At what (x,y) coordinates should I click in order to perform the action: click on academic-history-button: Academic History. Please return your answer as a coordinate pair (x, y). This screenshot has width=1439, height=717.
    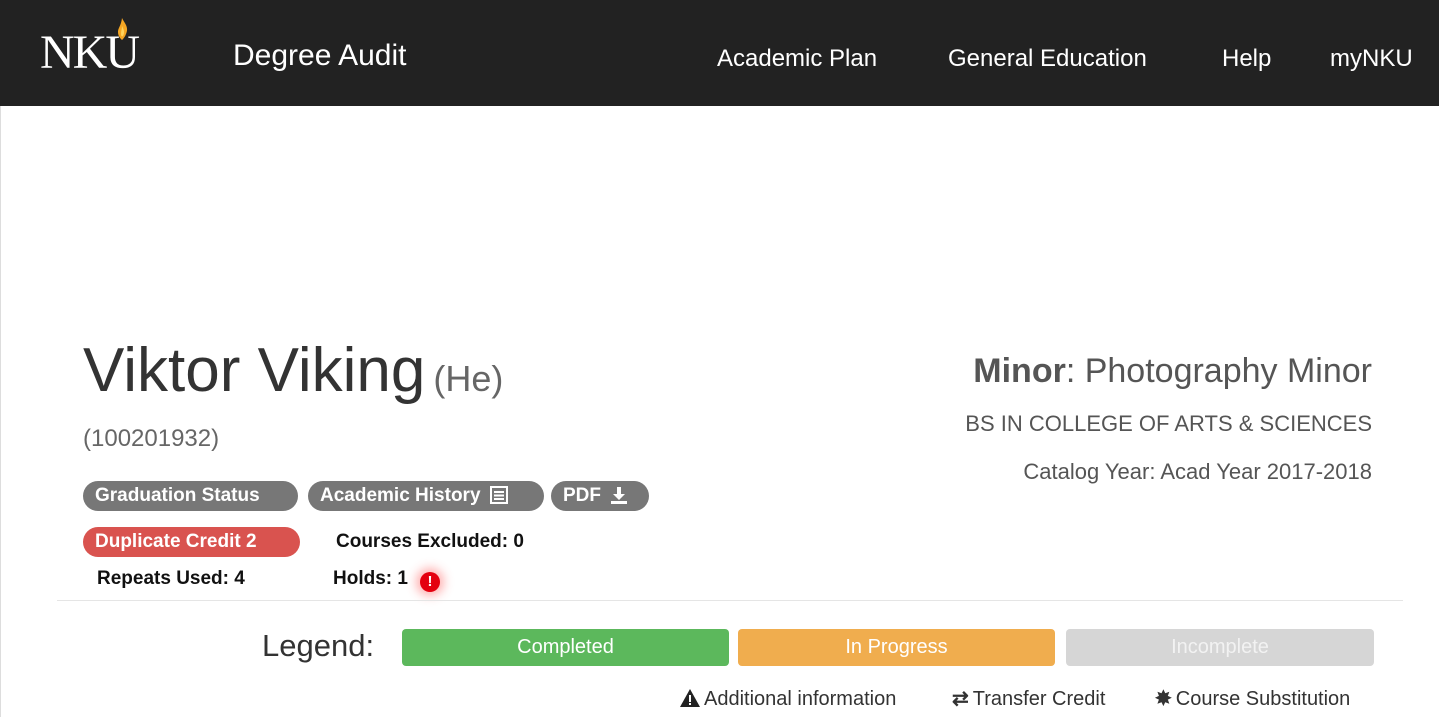
    Looking at the image, I should click on (426, 496).